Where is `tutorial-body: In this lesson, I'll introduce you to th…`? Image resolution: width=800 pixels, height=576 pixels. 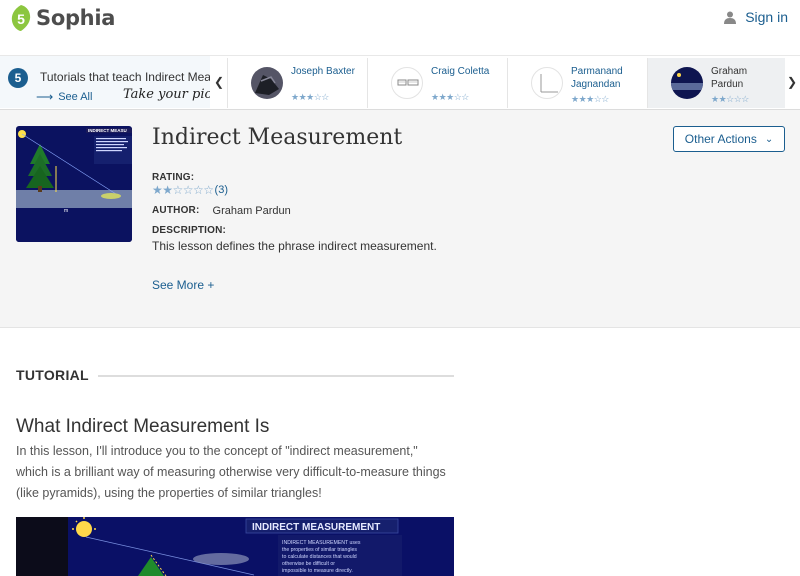
tutorial-body: In this lesson, I'll introduce you to th… is located at coordinates (231, 472).